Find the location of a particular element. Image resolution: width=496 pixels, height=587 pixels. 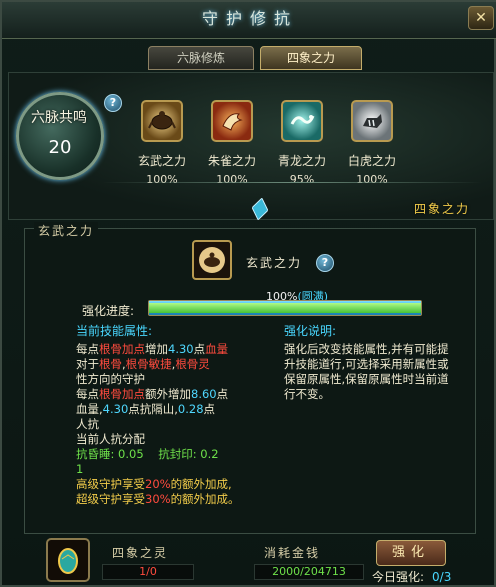

attr-line: 每点根骨加点额外增加8.60点 is located at coordinates (152, 394).